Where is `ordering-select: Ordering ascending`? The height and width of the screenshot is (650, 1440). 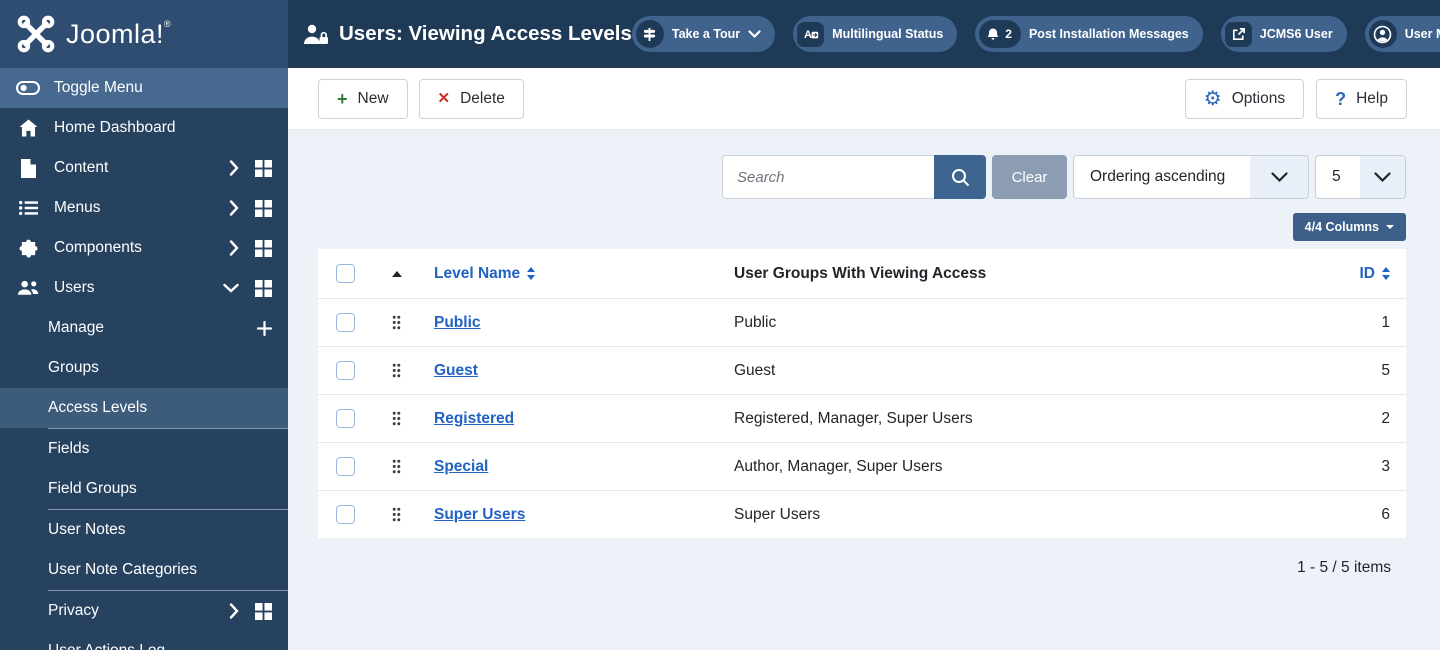 ordering-select: Ordering ascending is located at coordinates (1191, 177).